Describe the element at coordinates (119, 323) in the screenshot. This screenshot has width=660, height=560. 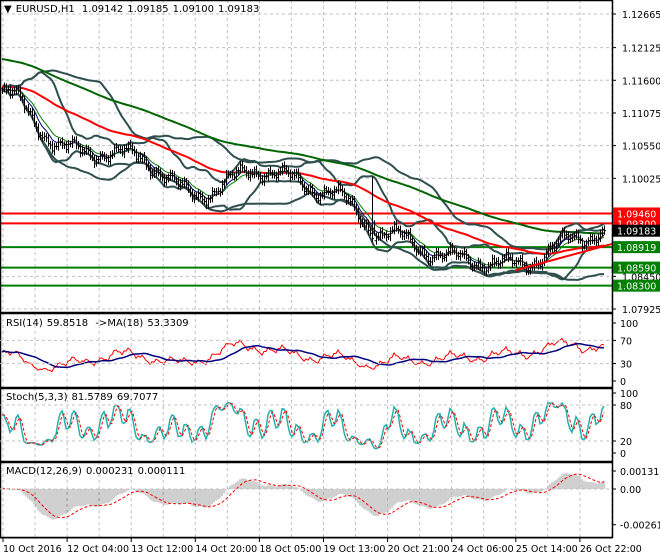
I see `rsi-ma-label: ->MA(18)` at that location.